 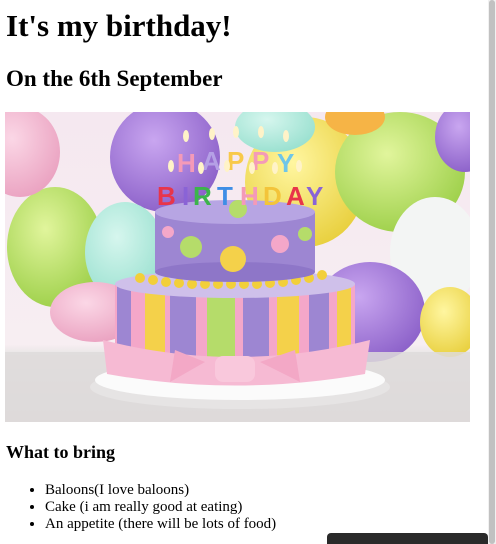 I want to click on page-title: It's my birthday!, so click(x=119, y=25).